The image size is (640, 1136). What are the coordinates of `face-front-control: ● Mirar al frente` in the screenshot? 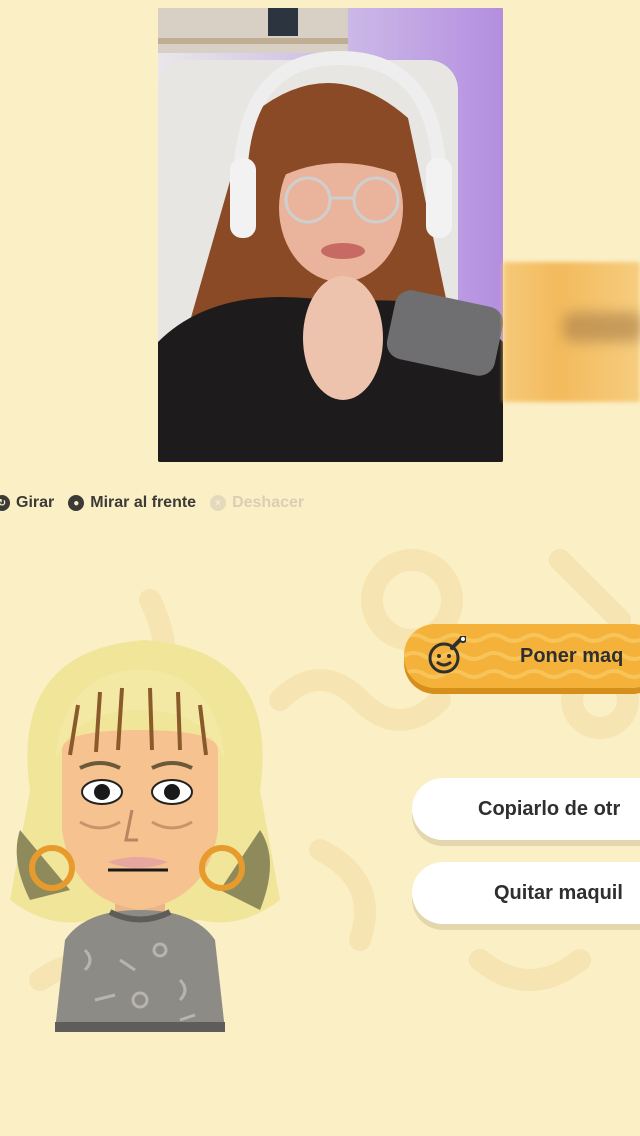 It's located at (132, 503).